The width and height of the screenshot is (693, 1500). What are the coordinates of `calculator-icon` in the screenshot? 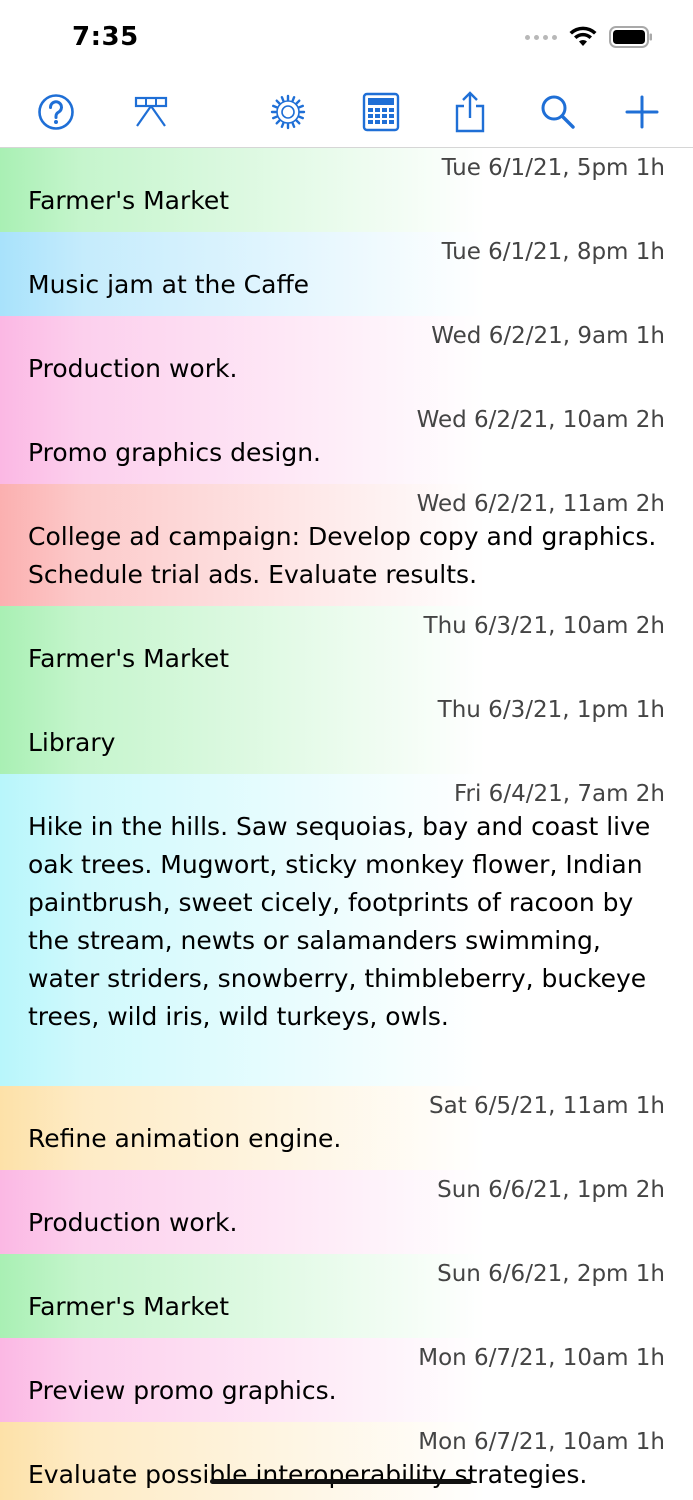 It's located at (381, 112).